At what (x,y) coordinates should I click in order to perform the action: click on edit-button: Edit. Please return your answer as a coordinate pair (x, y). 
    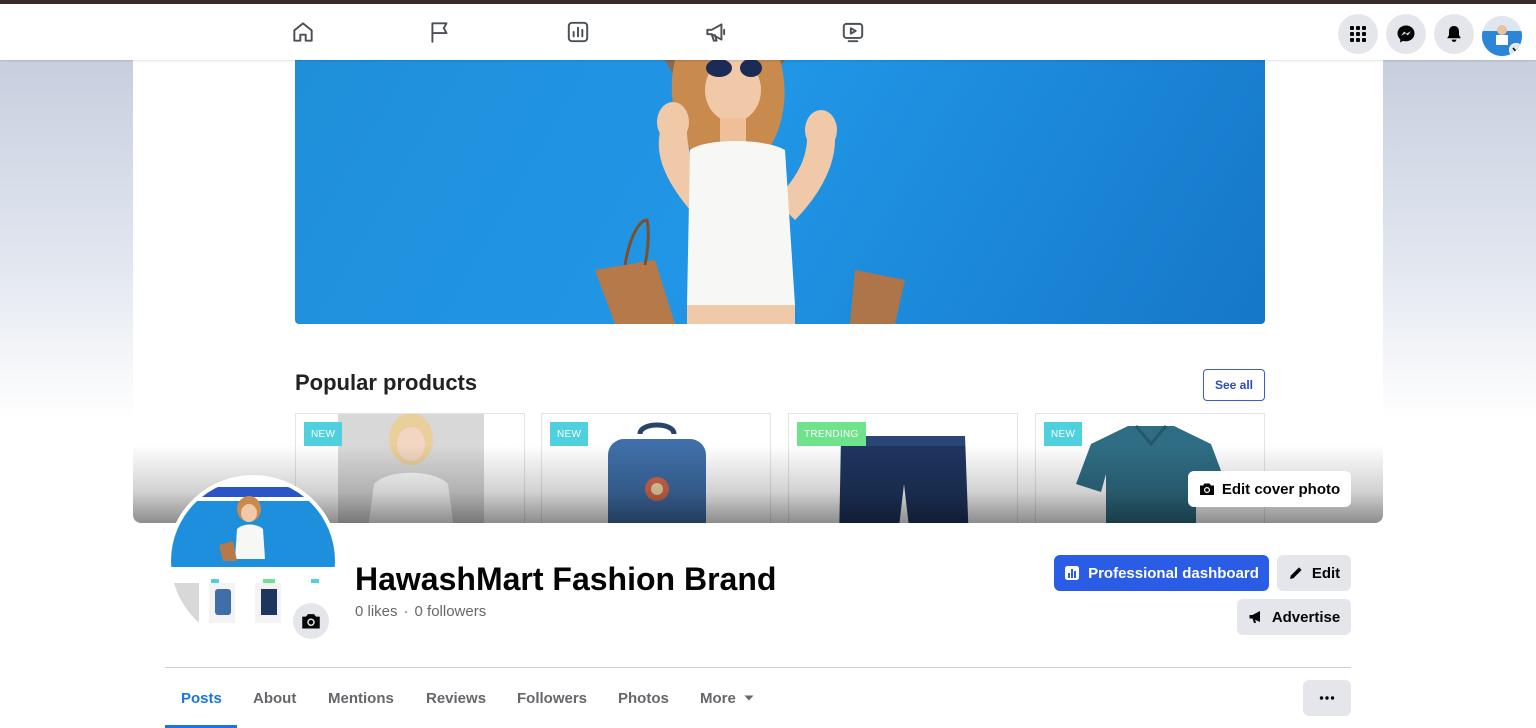
    Looking at the image, I should click on (1314, 573).